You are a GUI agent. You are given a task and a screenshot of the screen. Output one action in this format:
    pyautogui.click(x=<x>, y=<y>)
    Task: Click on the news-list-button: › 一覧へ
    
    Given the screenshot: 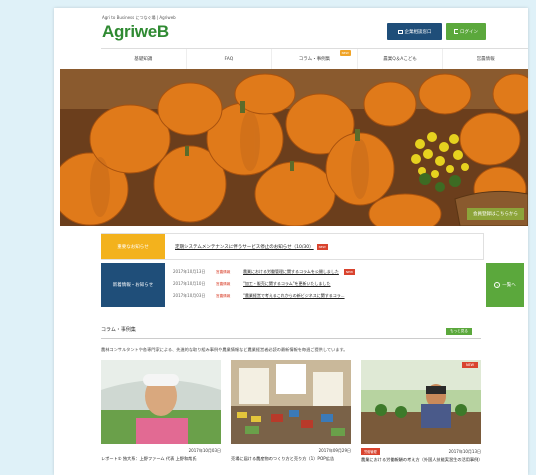 What is the action you would take?
    pyautogui.click(x=505, y=285)
    